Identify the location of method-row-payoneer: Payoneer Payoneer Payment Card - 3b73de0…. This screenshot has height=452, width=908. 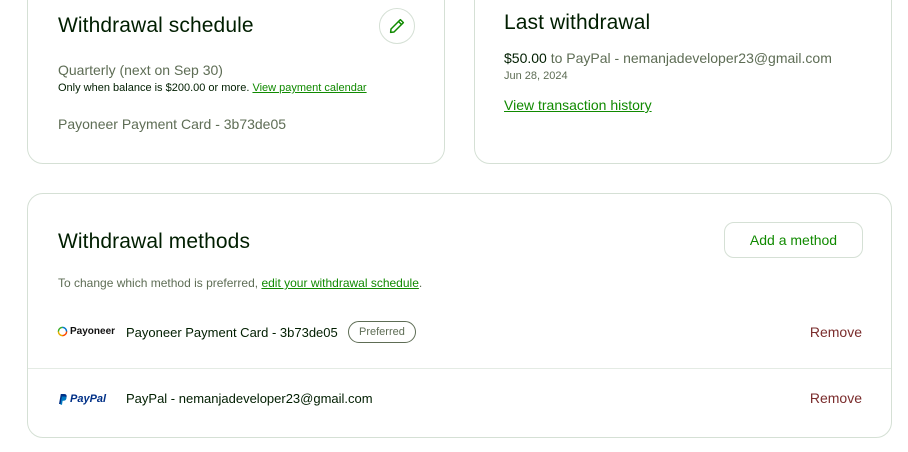
(459, 332).